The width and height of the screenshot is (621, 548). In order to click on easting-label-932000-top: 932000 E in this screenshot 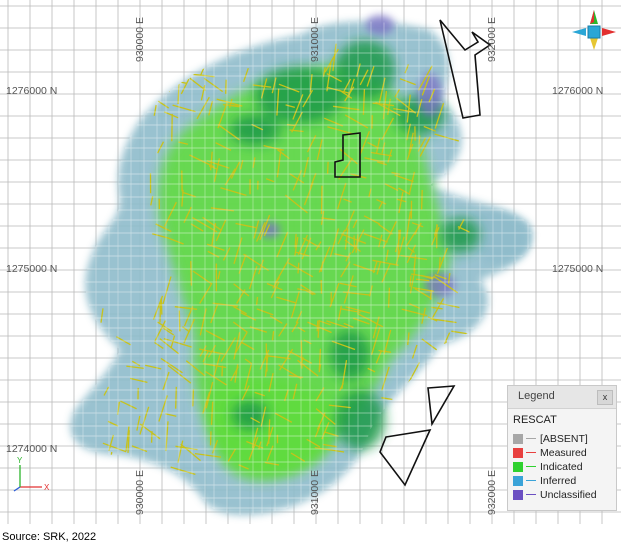, I will do `click(492, 39)`.